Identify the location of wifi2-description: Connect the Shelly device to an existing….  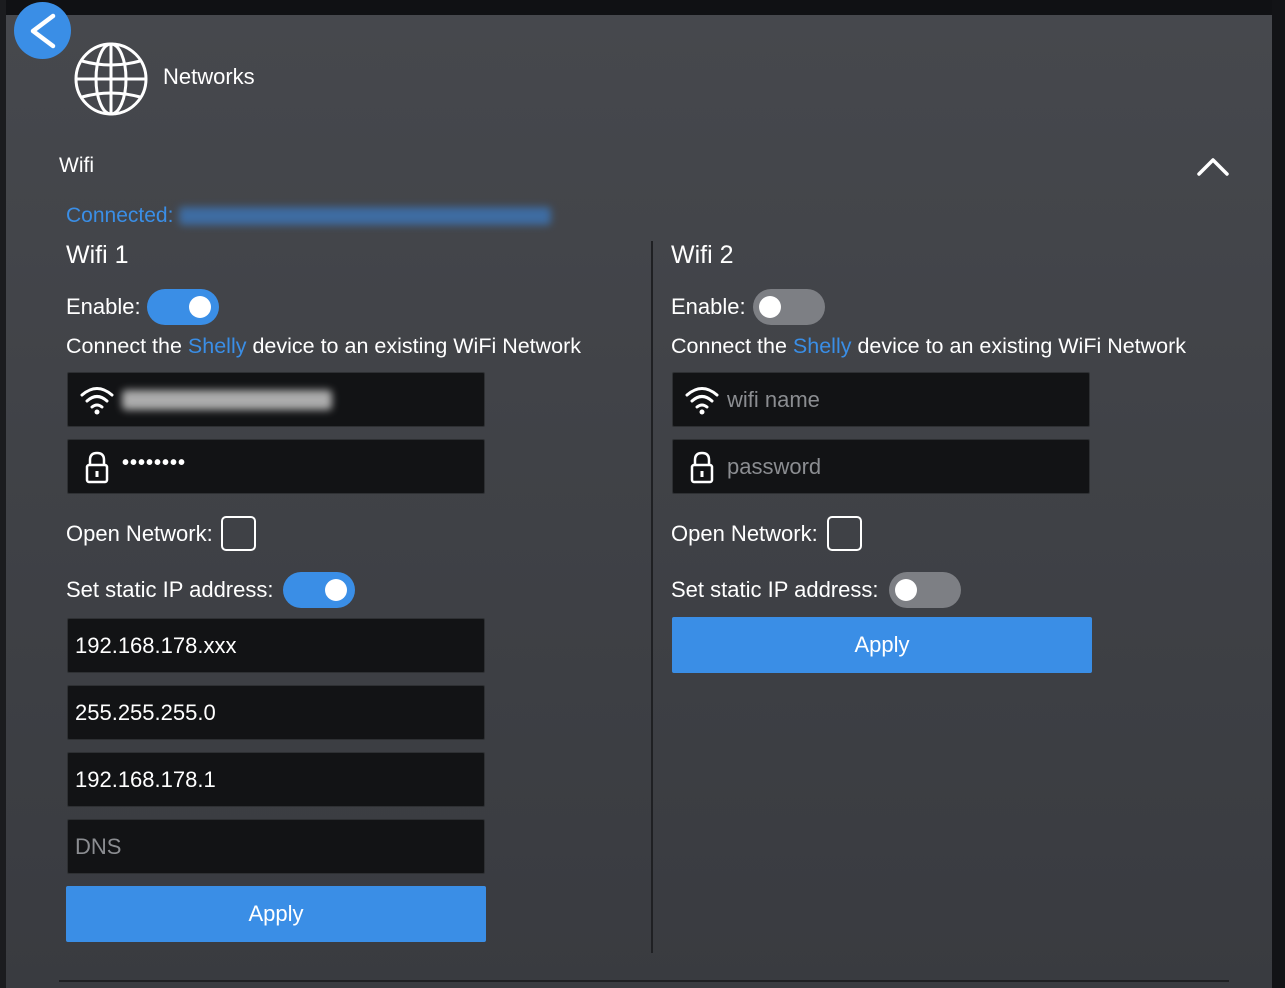
(928, 346).